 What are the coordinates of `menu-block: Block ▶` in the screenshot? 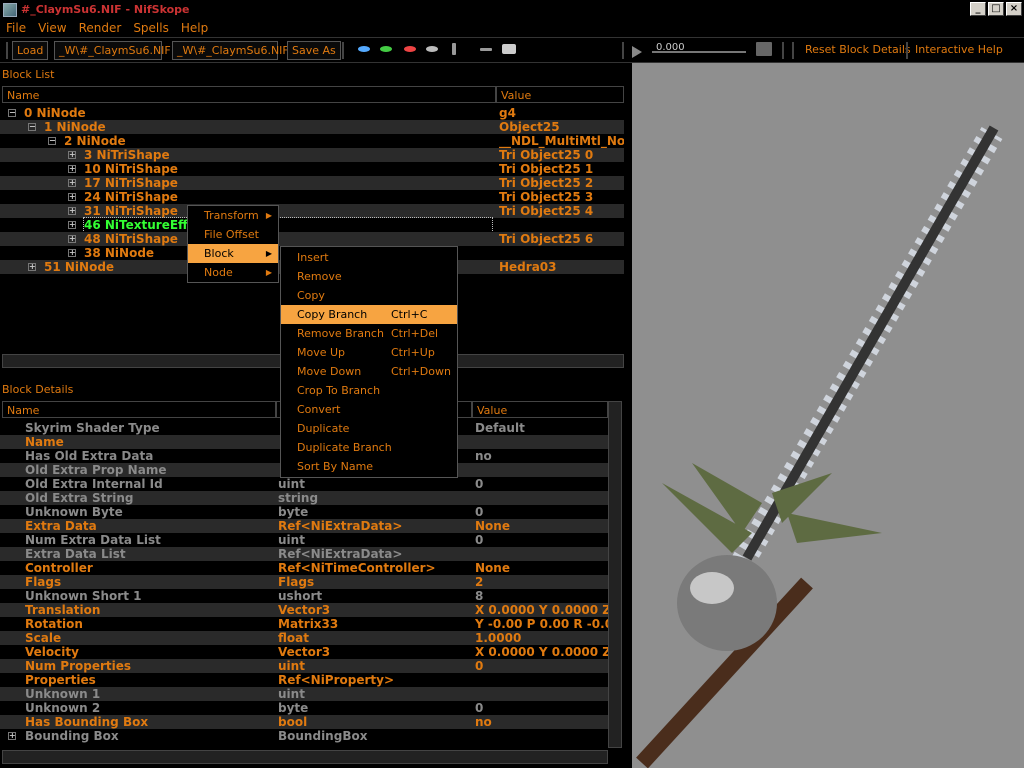 It's located at (233, 253).